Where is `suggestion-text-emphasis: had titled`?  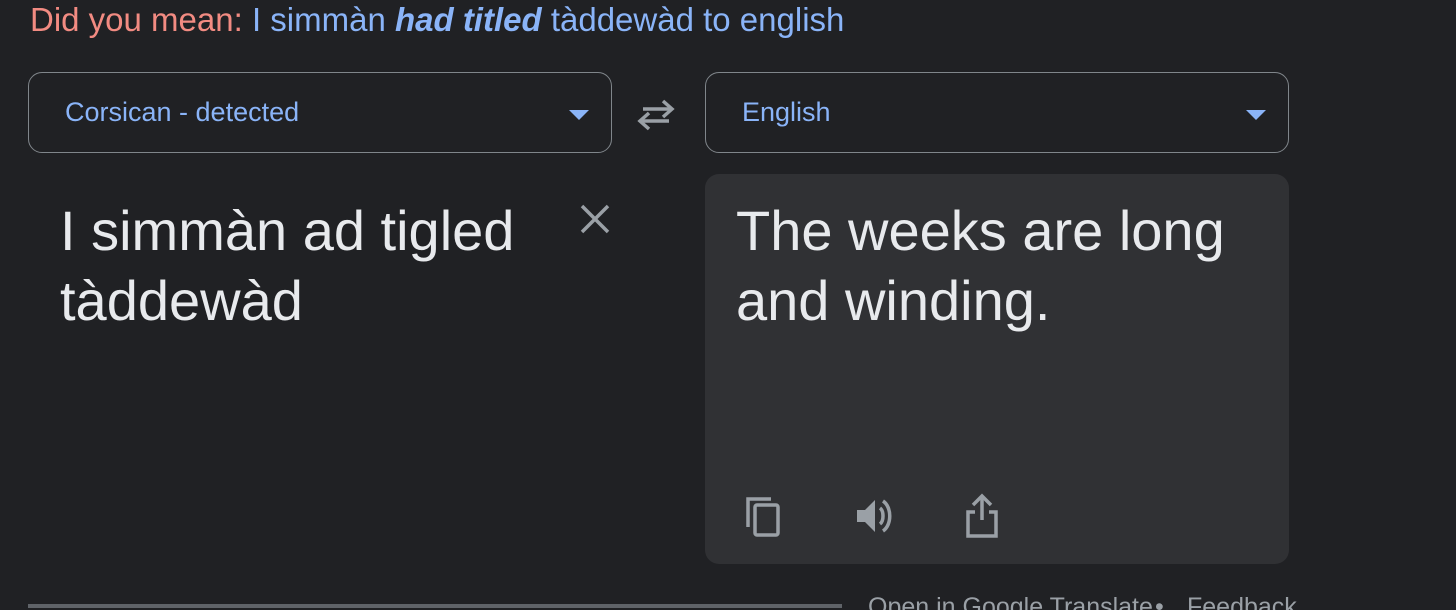 suggestion-text-emphasis: had titled is located at coordinates (468, 19).